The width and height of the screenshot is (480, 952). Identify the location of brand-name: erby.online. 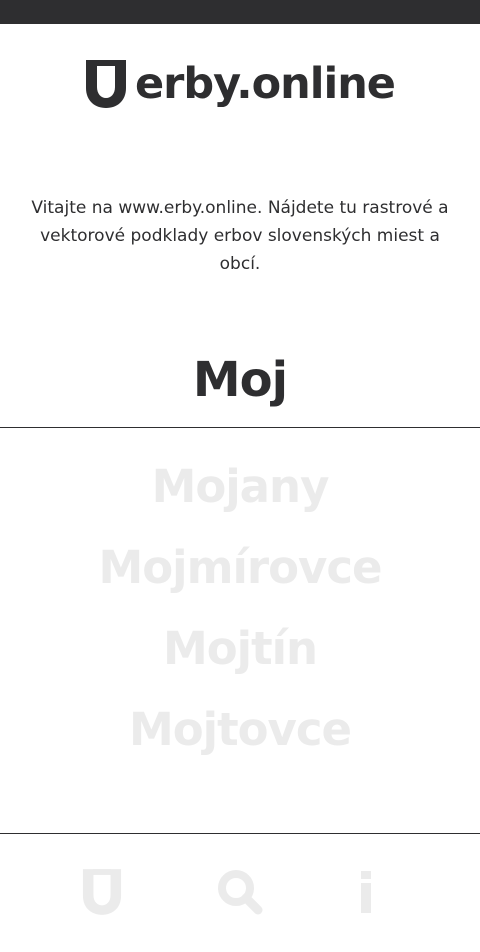
(265, 83).